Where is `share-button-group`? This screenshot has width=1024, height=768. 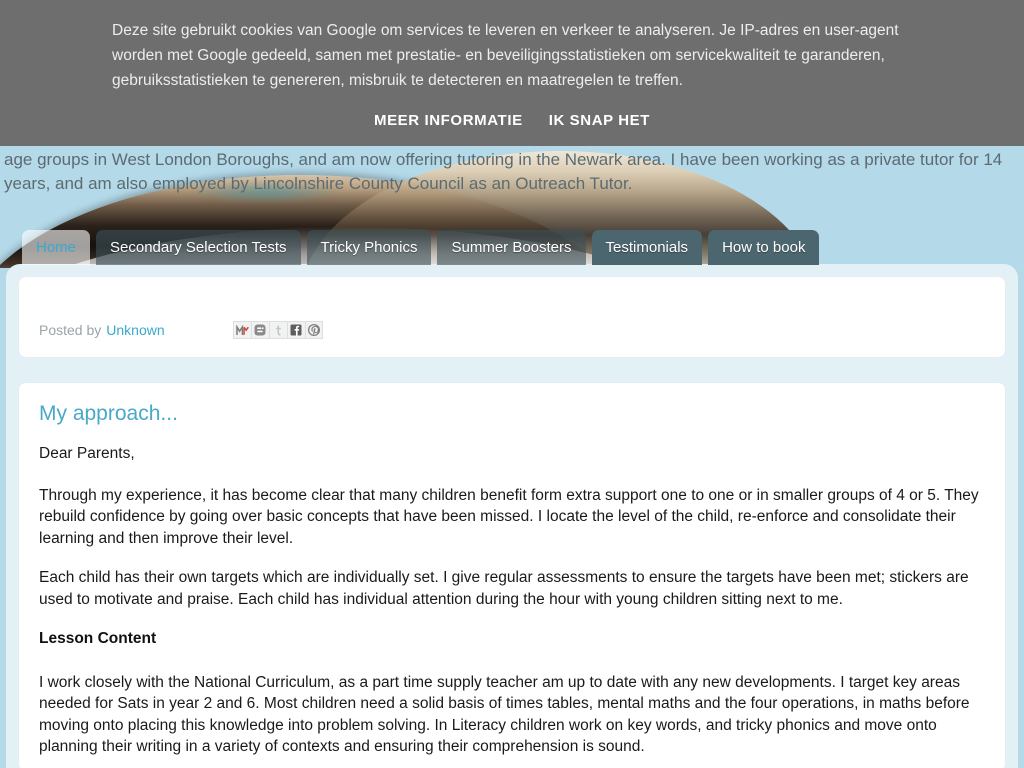
share-button-group is located at coordinates (277, 330).